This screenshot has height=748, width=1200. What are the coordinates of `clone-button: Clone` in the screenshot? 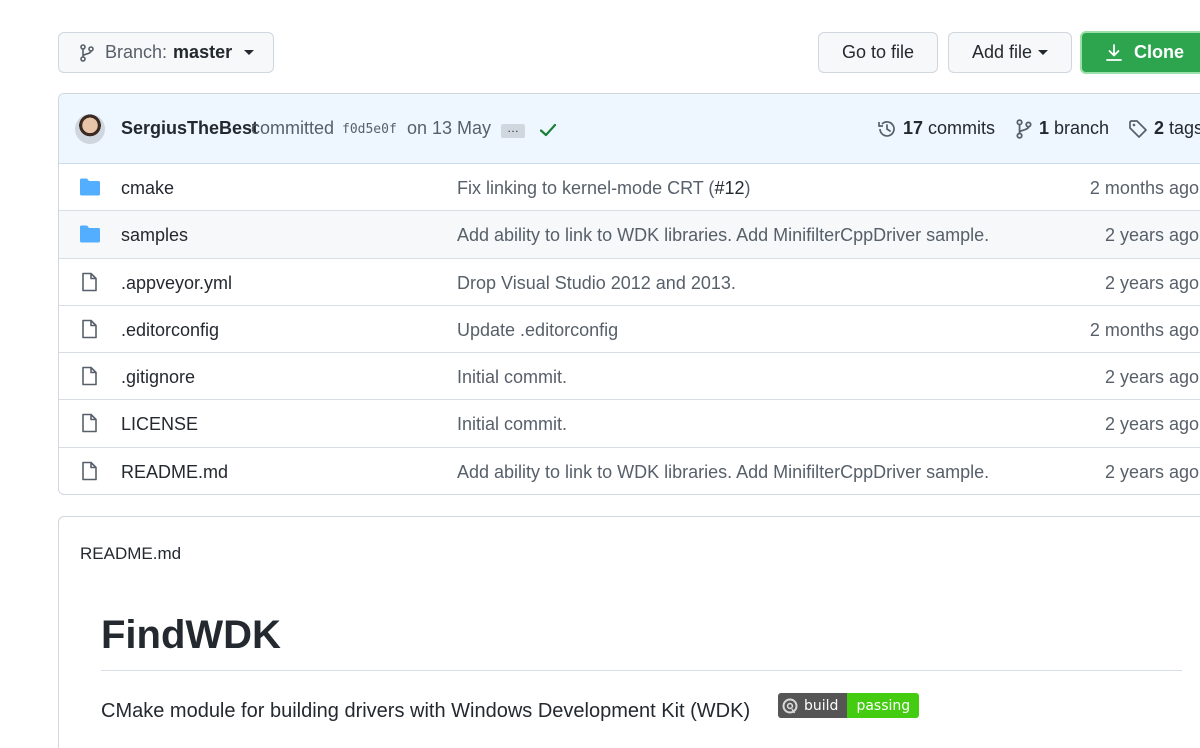 It's located at (1140, 52).